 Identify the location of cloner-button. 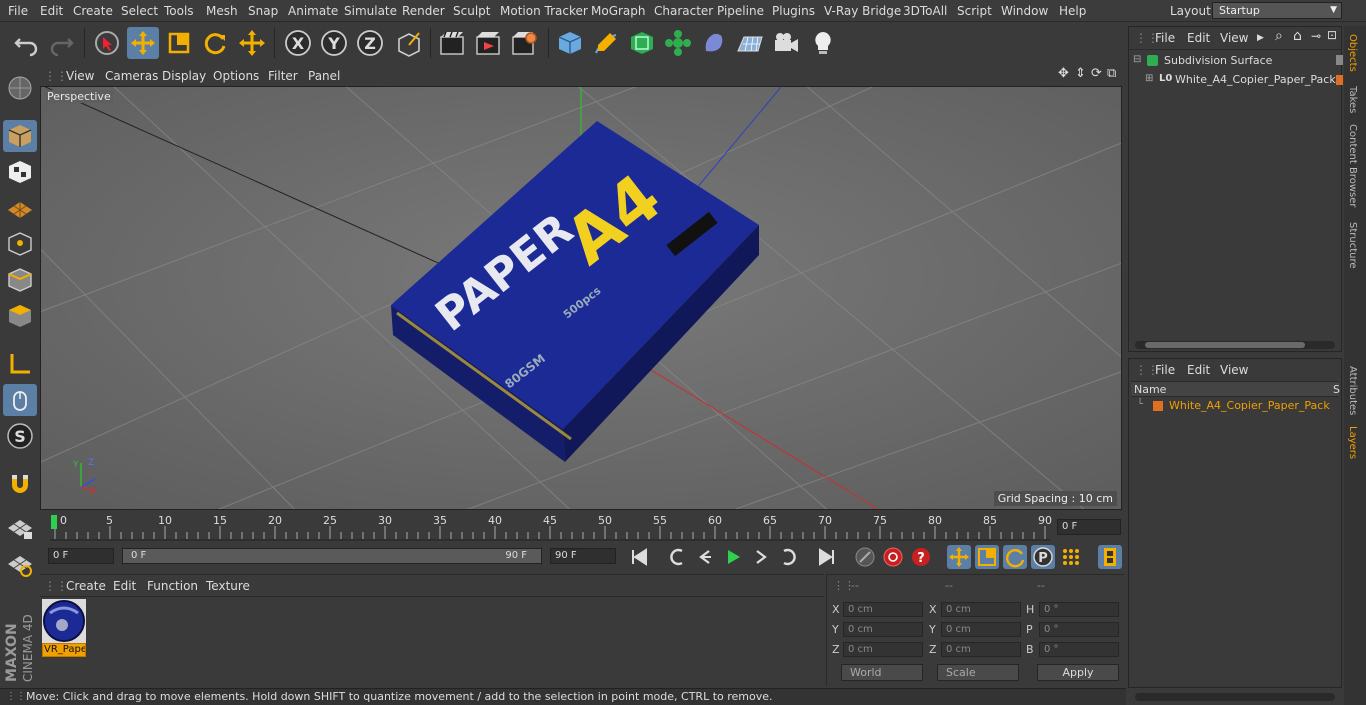
(678, 43).